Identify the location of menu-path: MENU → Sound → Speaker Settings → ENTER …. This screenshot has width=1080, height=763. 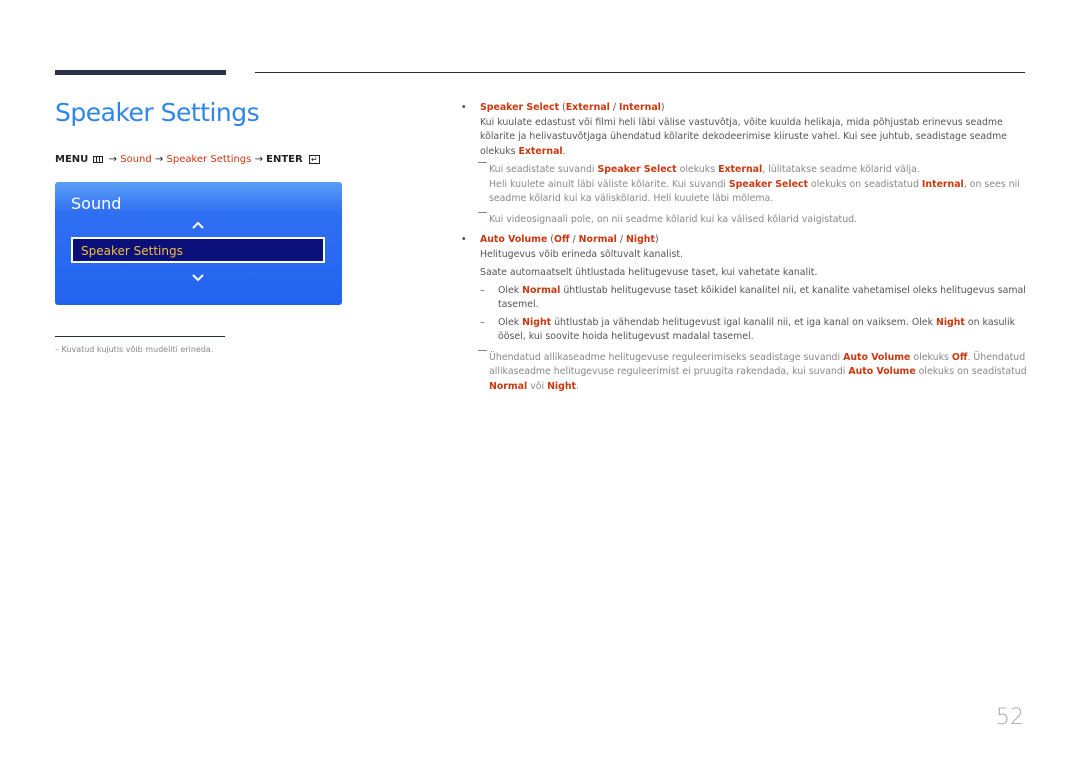
(187, 159).